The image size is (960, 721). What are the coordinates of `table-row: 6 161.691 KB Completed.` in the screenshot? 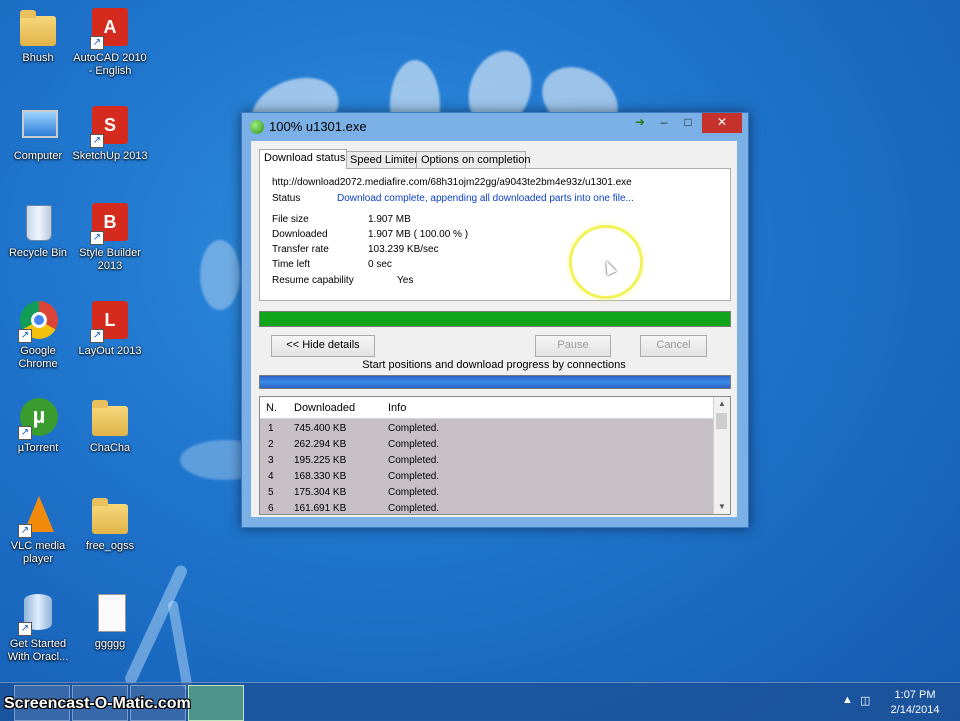 It's located at (486, 507).